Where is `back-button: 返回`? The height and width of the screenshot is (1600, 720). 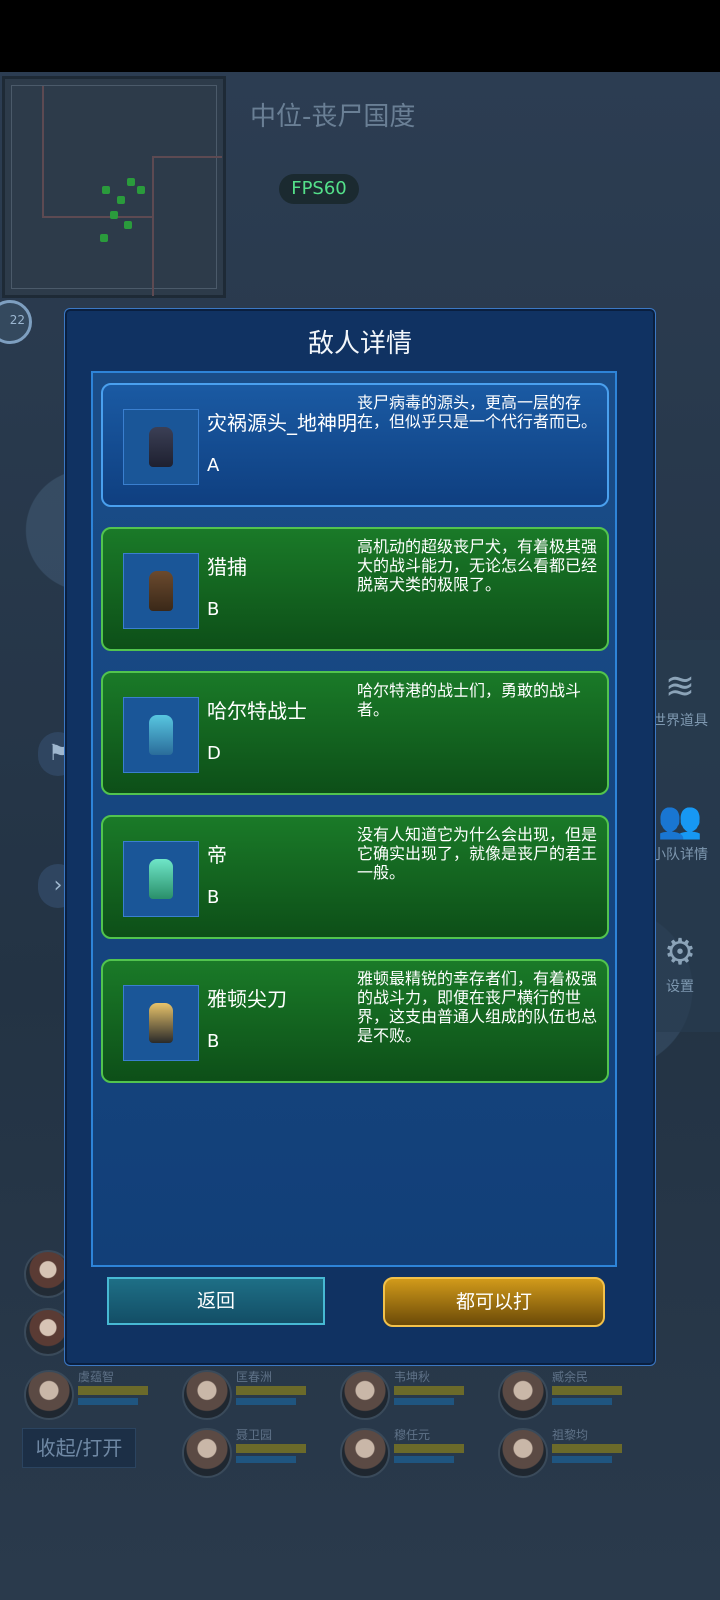
back-button: 返回 is located at coordinates (216, 1301).